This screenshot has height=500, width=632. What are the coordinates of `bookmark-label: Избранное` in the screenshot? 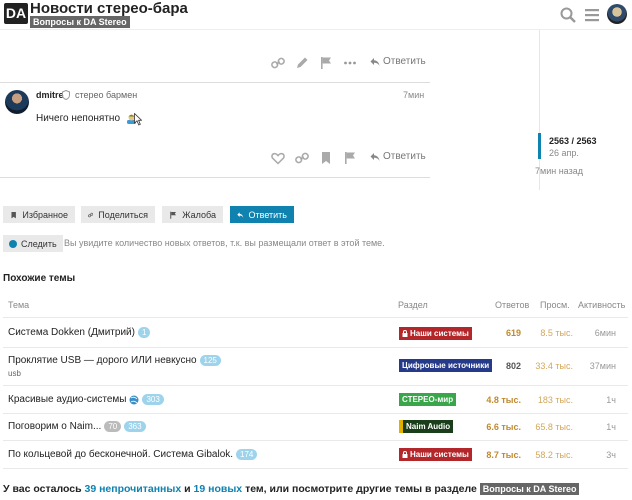 It's located at (45, 214).